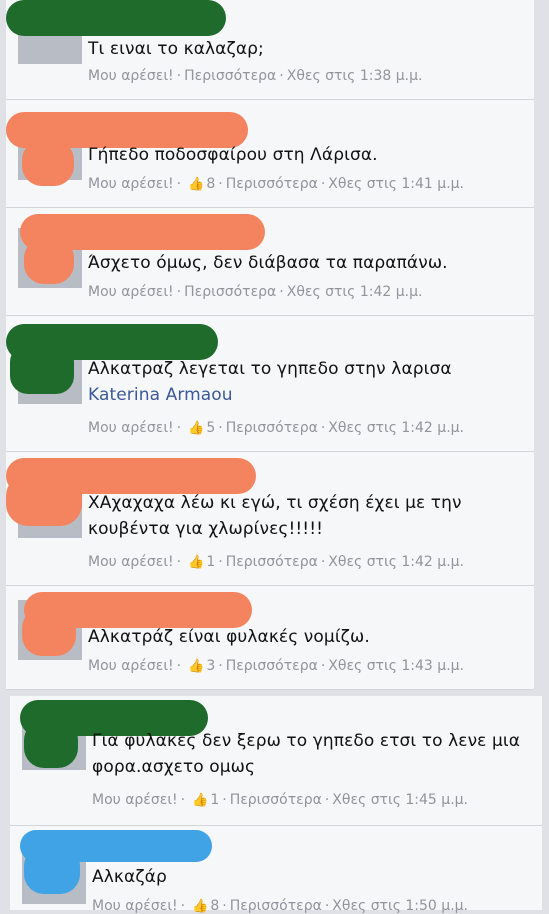 This screenshot has height=914, width=549. Describe the element at coordinates (229, 637) in the screenshot. I see `comment-text: Αλκατράζ είναι φυλακές νομίζω.` at that location.